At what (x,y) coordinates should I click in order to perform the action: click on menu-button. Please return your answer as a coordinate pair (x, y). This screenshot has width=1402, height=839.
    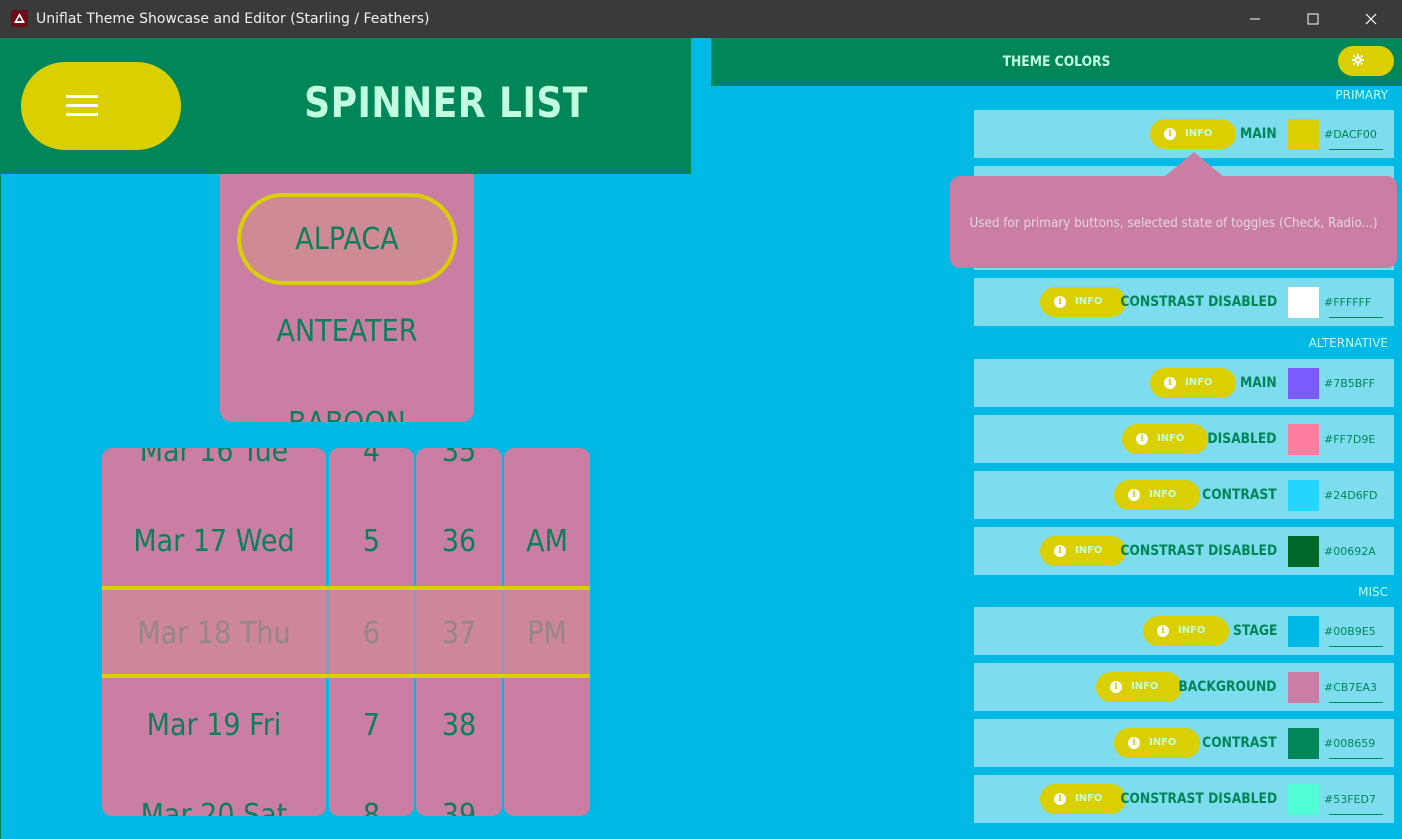
    Looking at the image, I should click on (101, 106).